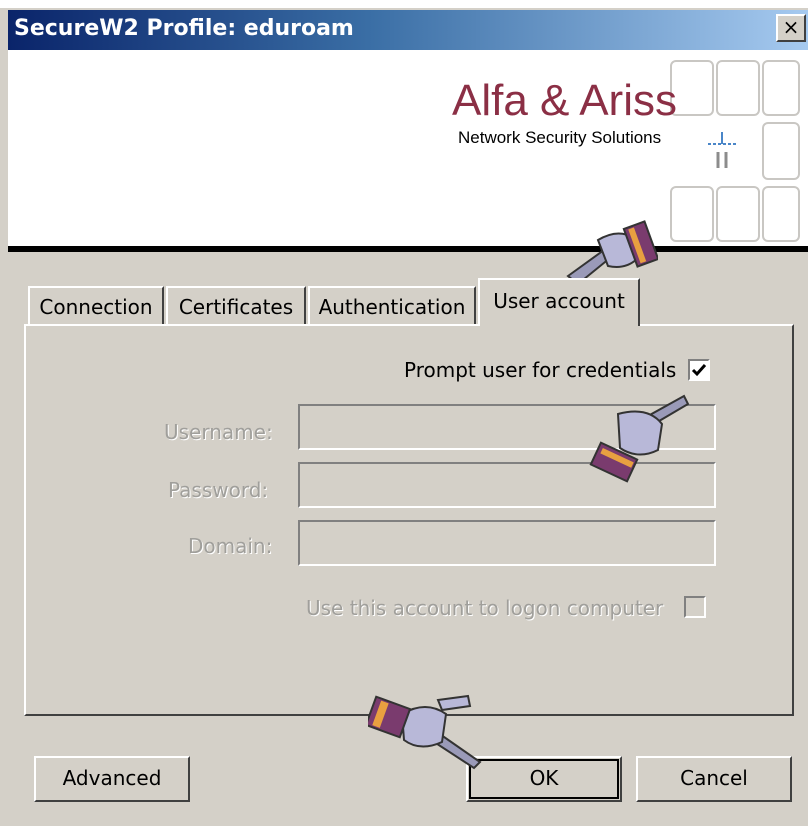  Describe the element at coordinates (230, 546) in the screenshot. I see `domain-label: Domain:` at that location.